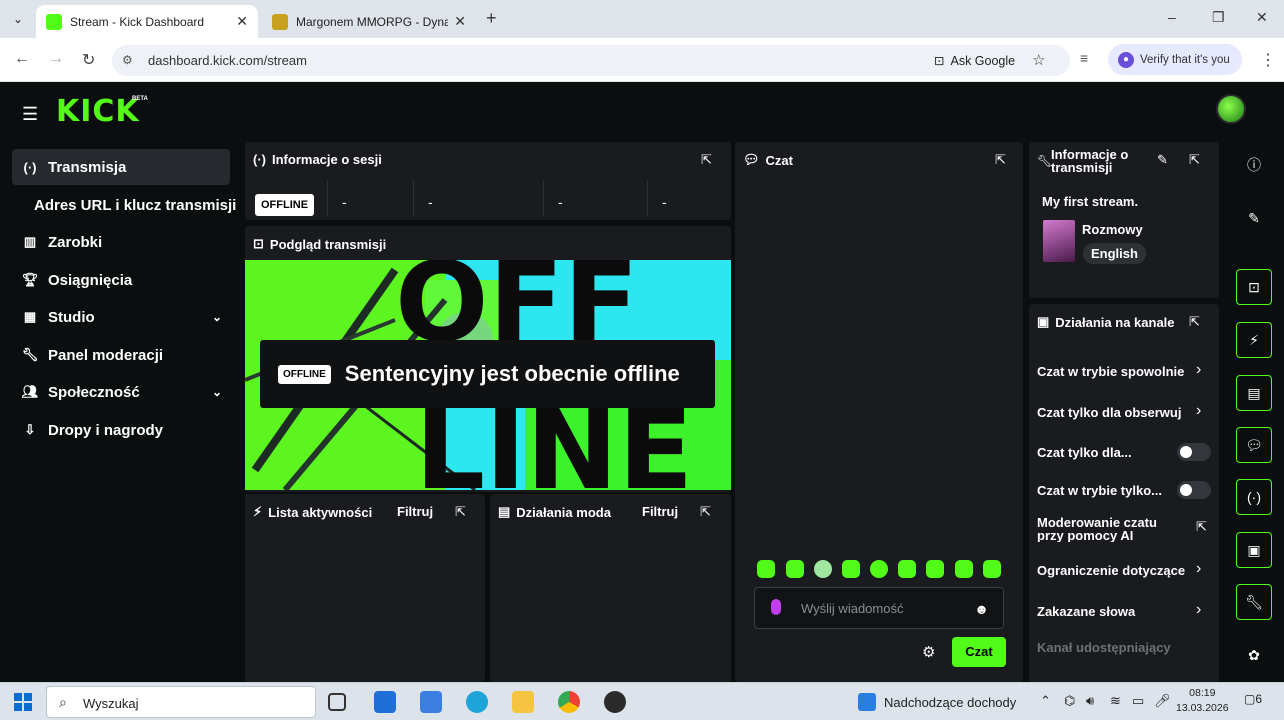 This screenshot has width=1284, height=720. What do you see at coordinates (1113, 412) in the screenshot?
I see `followers-only-item: Czat tylko dla obserwuj` at bounding box center [1113, 412].